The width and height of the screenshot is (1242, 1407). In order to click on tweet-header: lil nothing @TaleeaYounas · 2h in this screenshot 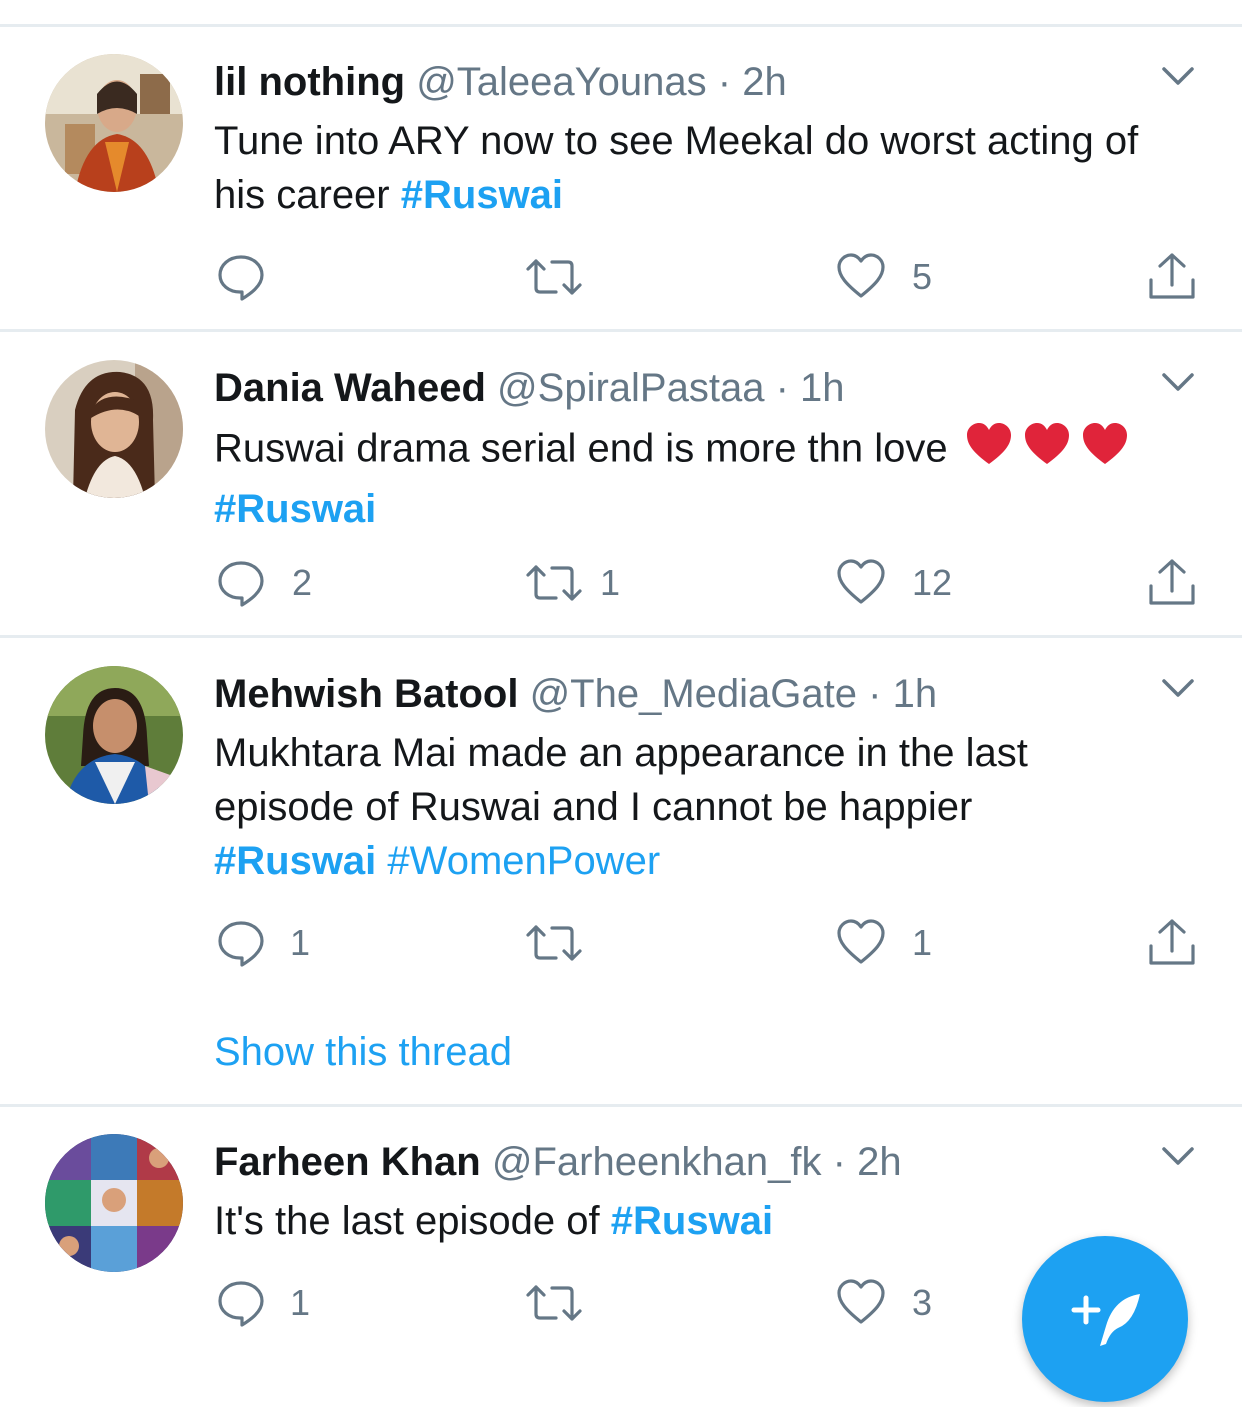, I will do `click(500, 82)`.